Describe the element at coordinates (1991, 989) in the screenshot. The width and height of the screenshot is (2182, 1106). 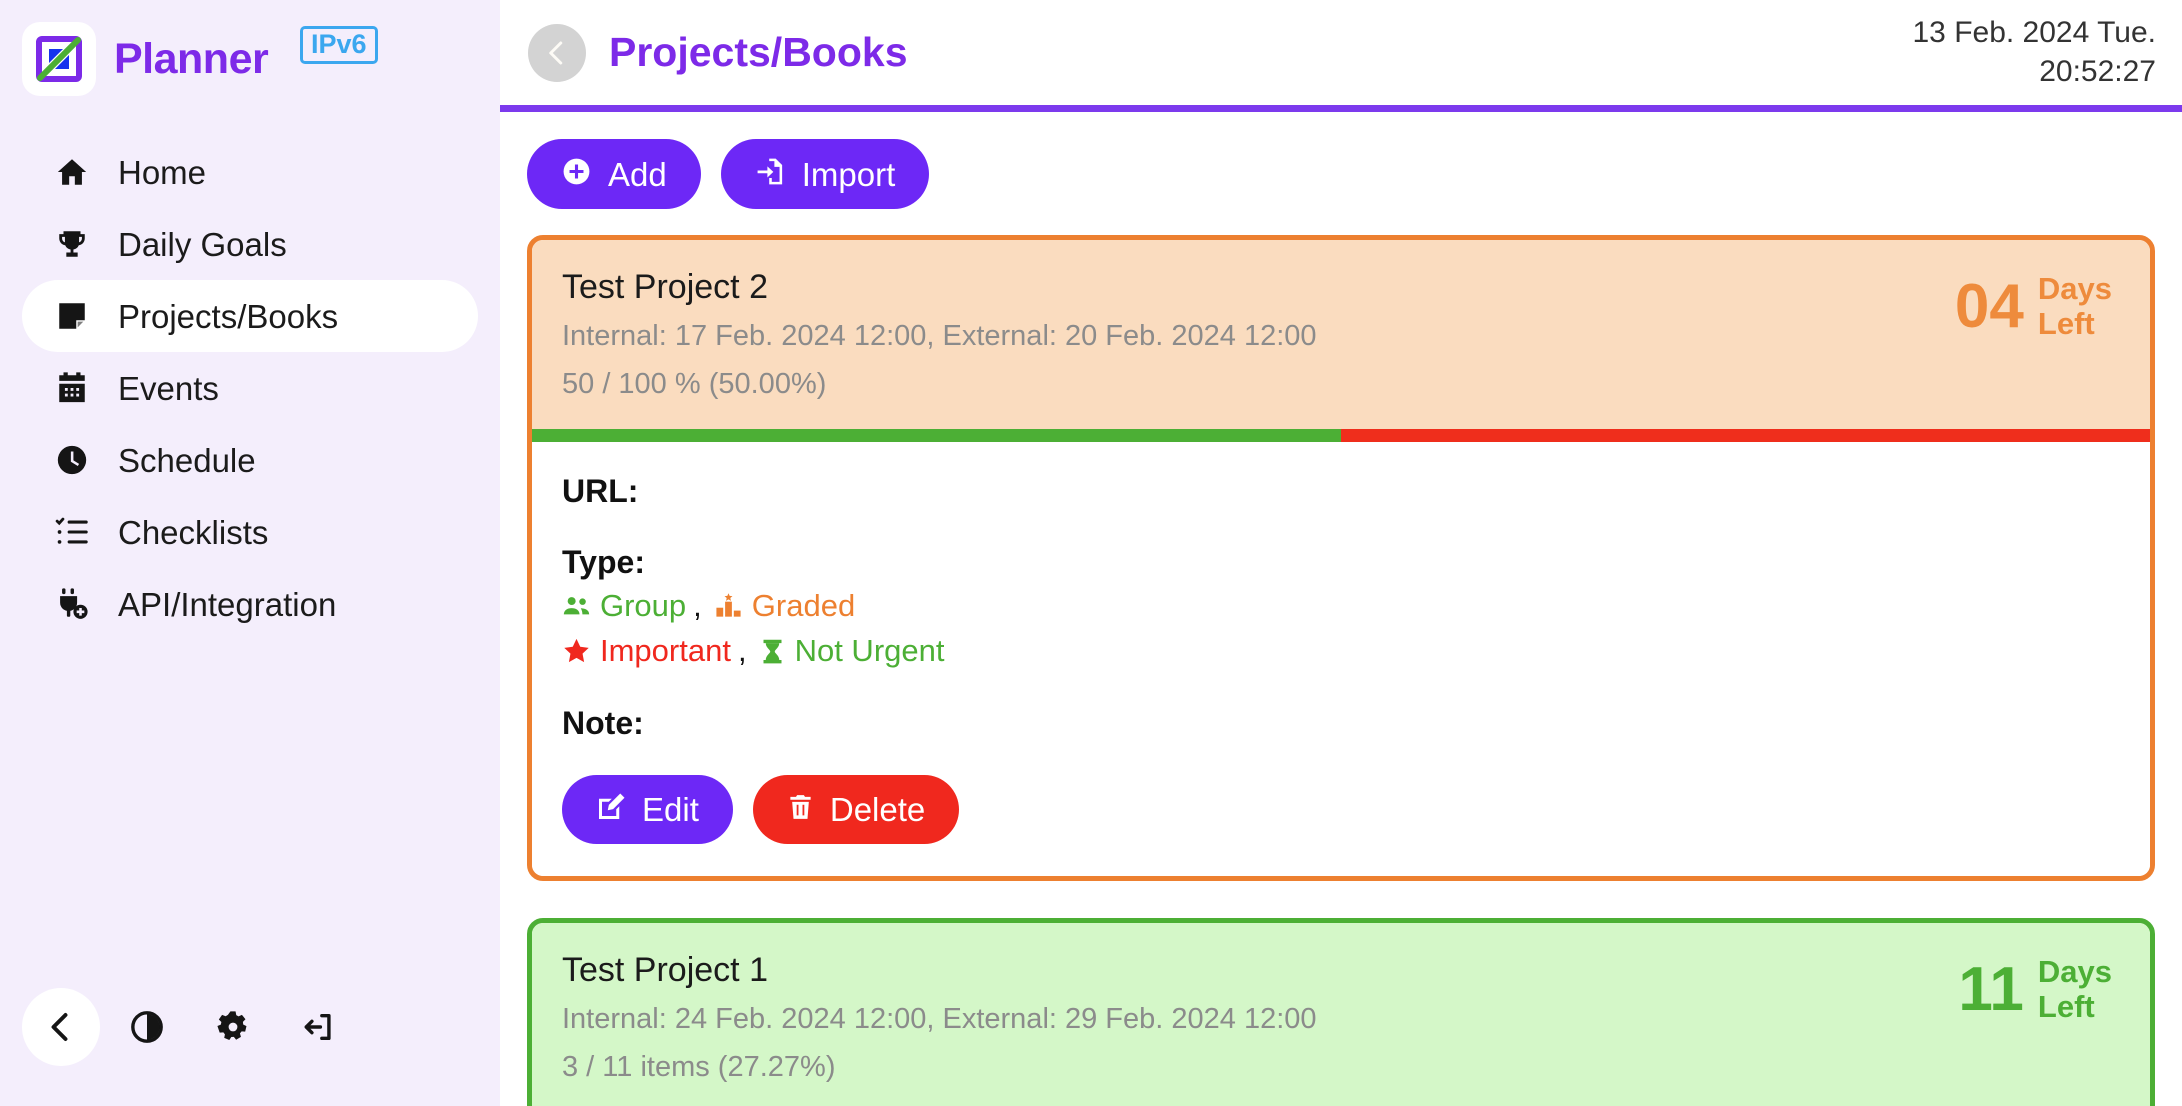
I see `days-left-number: 11` at that location.